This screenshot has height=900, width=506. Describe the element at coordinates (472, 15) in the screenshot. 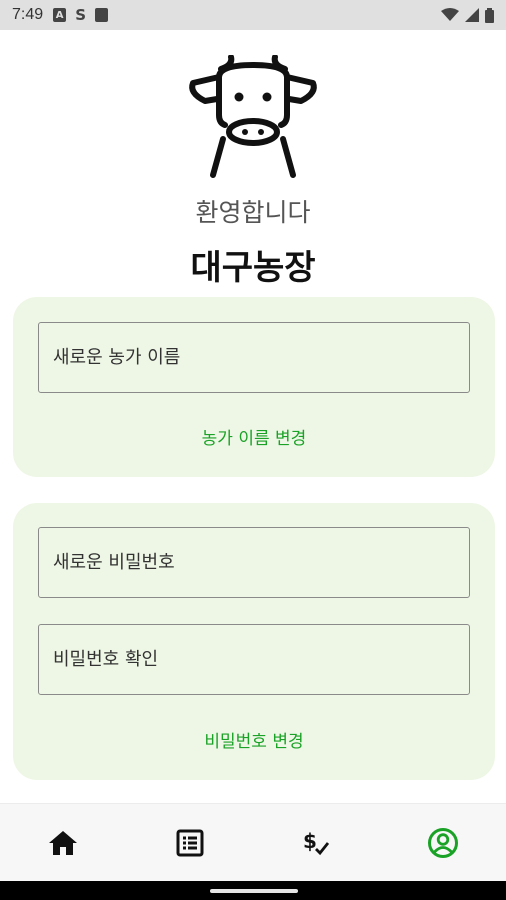

I see `signal-icon` at that location.